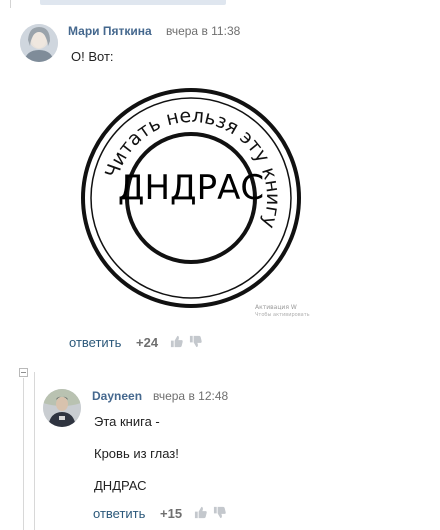  What do you see at coordinates (34, 451) in the screenshot?
I see `reply-thread-line` at bounding box center [34, 451].